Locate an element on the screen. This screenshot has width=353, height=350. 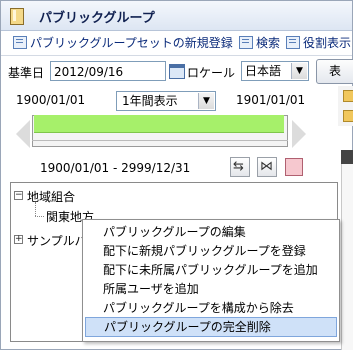
locale-select-value: 日本語 is located at coordinates (263, 71).